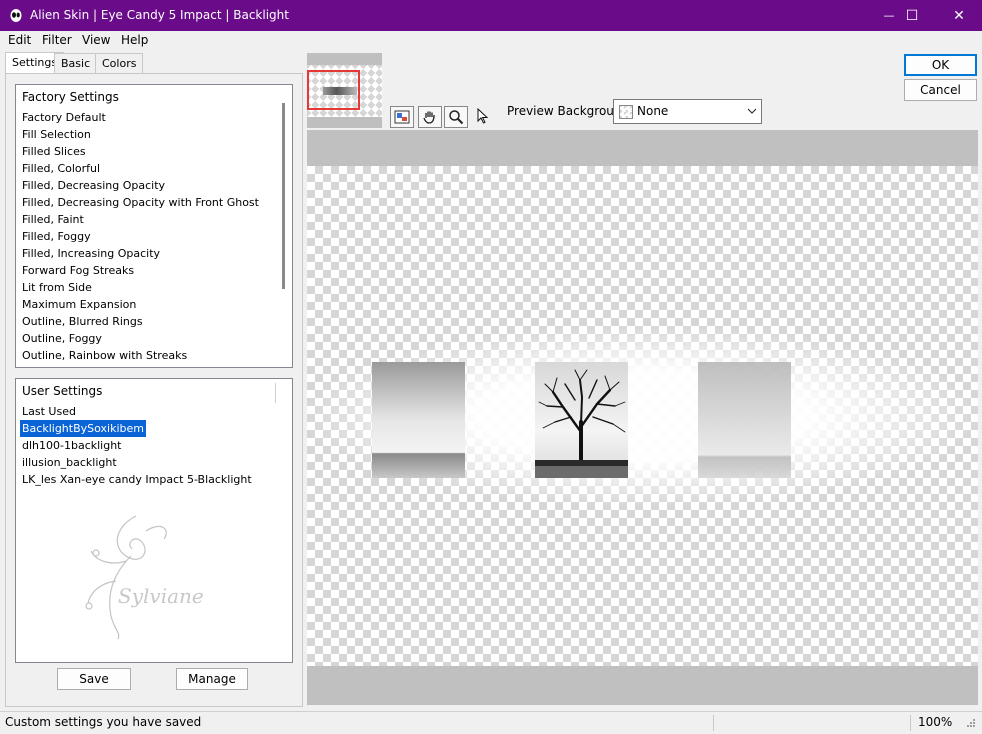 Image resolution: width=982 pixels, height=734 pixels. I want to click on navigator-thumbnail, so click(344, 90).